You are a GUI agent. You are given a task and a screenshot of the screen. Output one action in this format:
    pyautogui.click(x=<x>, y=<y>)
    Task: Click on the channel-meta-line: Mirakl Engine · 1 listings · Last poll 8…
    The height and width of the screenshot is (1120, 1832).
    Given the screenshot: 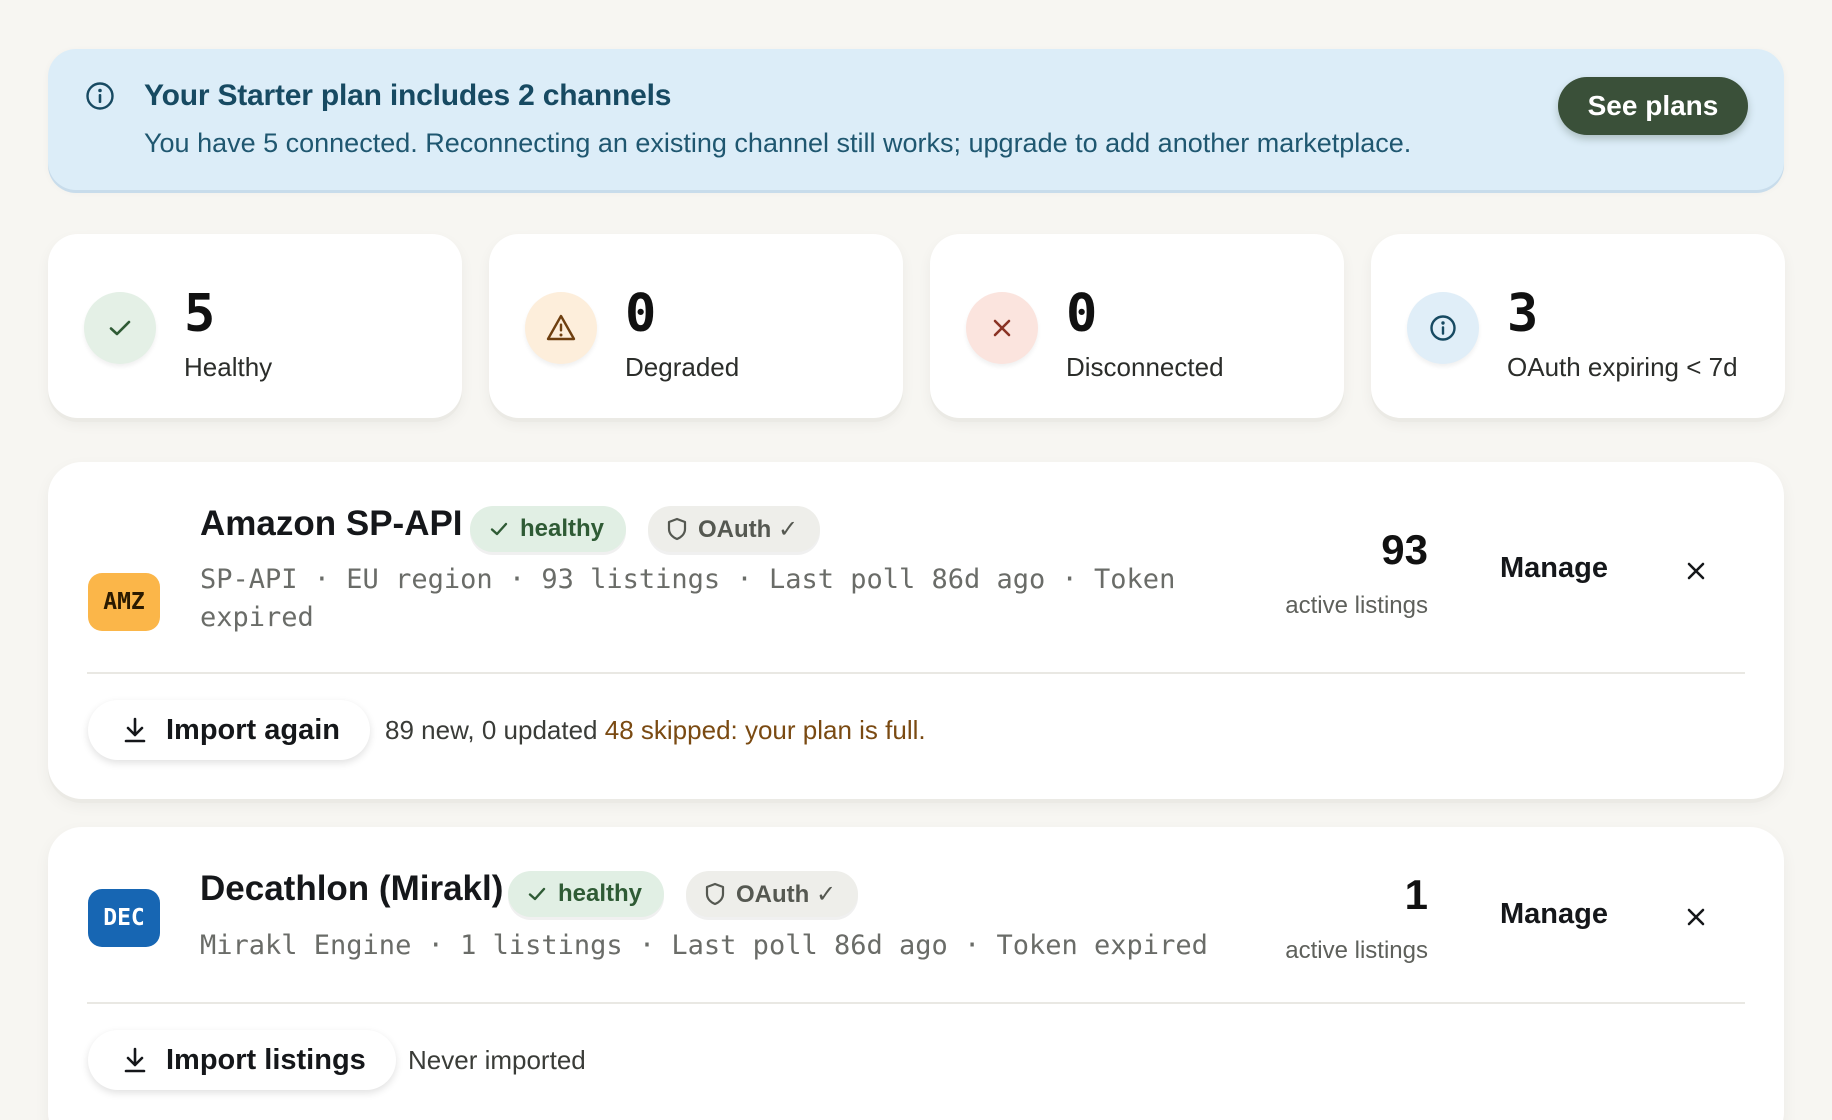 What is the action you would take?
    pyautogui.click(x=704, y=945)
    